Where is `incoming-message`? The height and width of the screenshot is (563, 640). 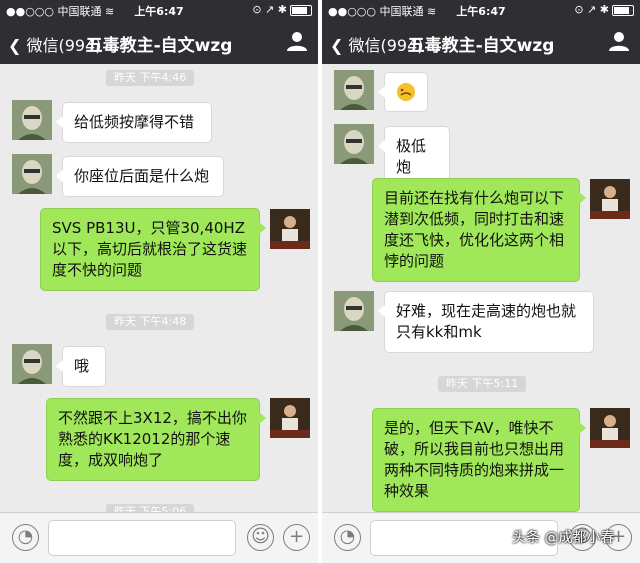 incoming-message is located at coordinates (403, 92).